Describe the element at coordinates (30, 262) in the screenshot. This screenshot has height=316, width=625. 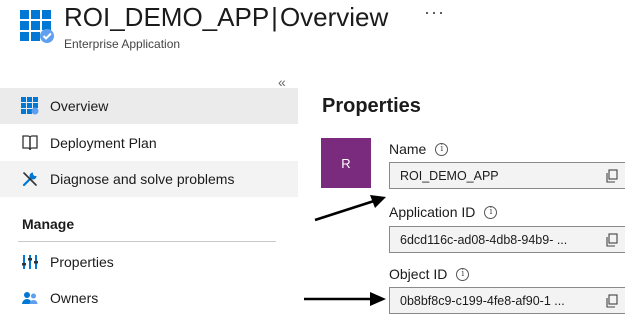
I see `properties-sliders-icon` at that location.